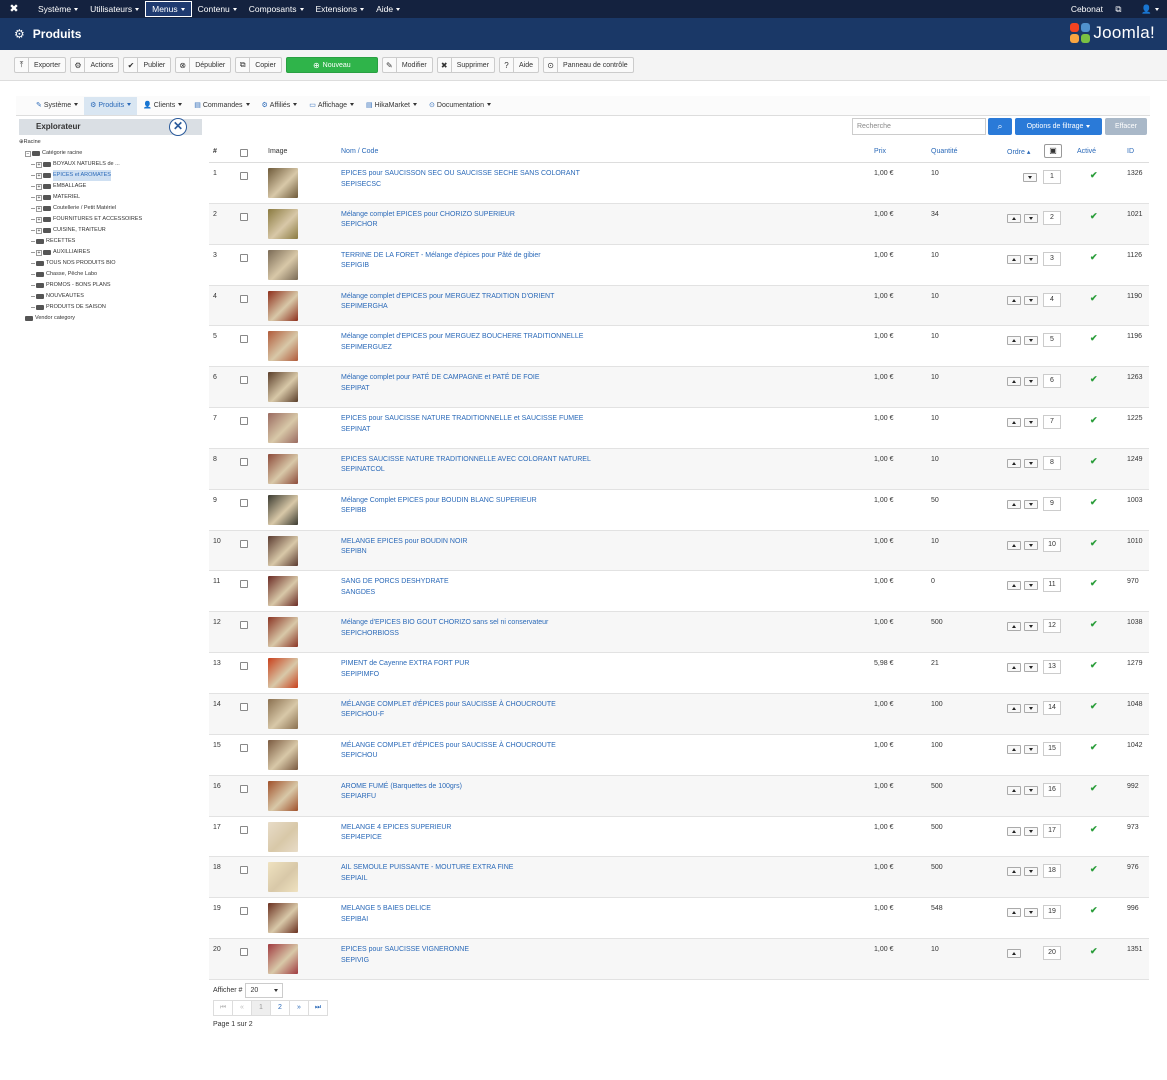  Describe the element at coordinates (28, 153) in the screenshot. I see `collapse-icon: −` at that location.